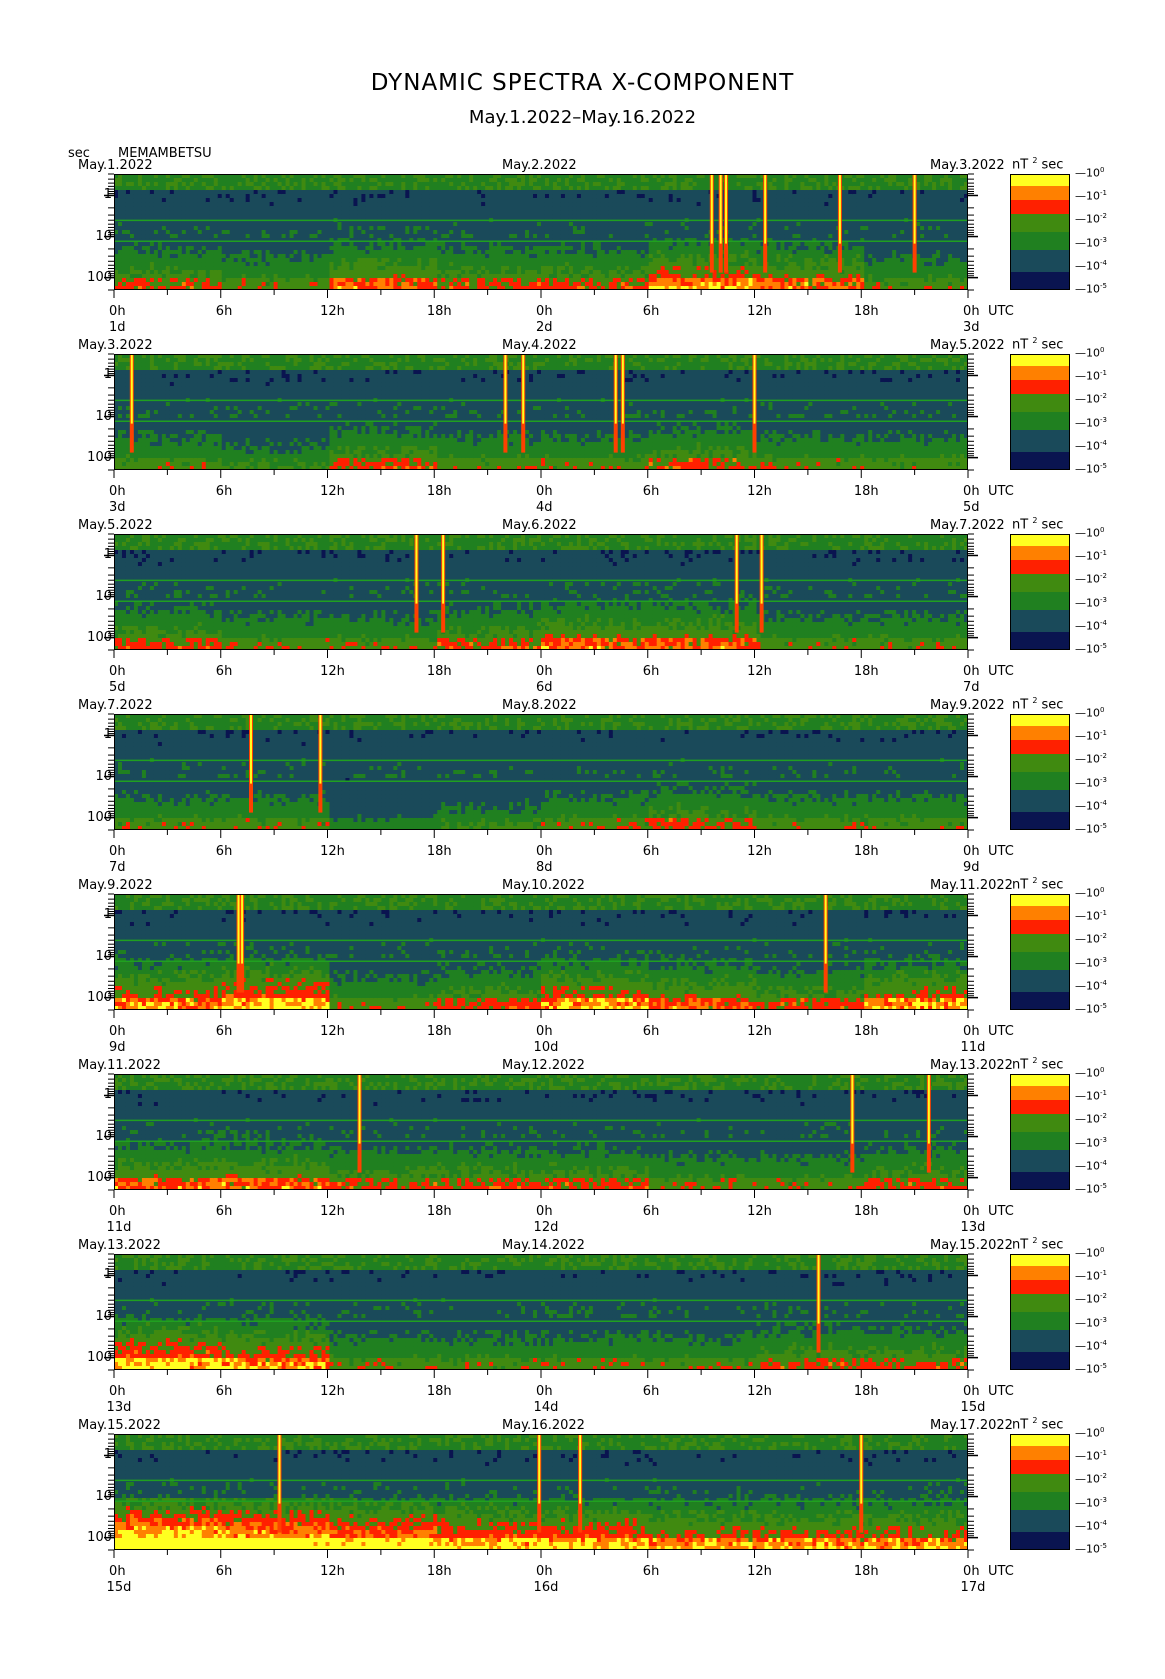  I want to click on day-label: 3d, so click(117, 507).